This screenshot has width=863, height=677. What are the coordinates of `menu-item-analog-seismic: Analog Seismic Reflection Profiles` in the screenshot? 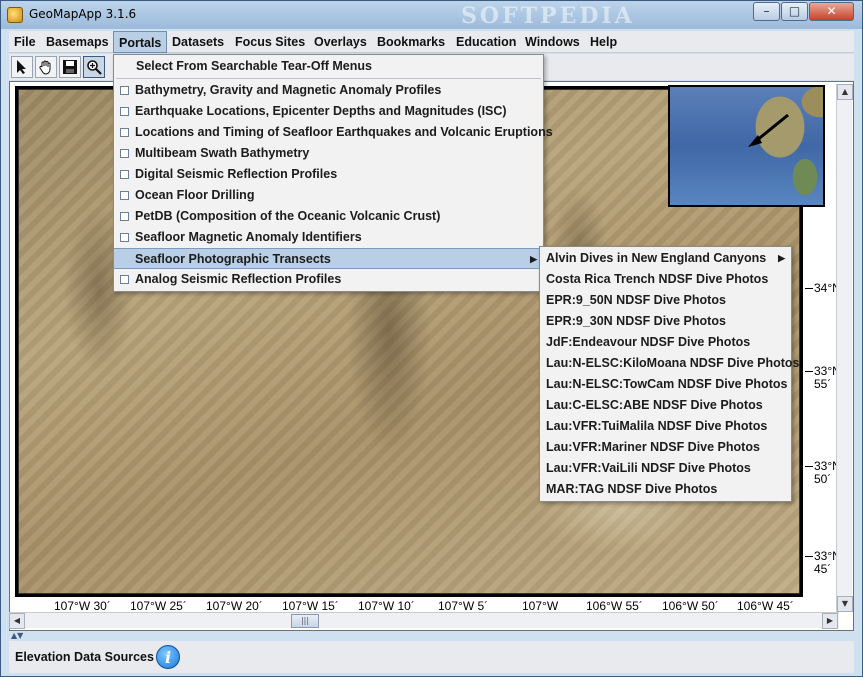 It's located at (328, 279).